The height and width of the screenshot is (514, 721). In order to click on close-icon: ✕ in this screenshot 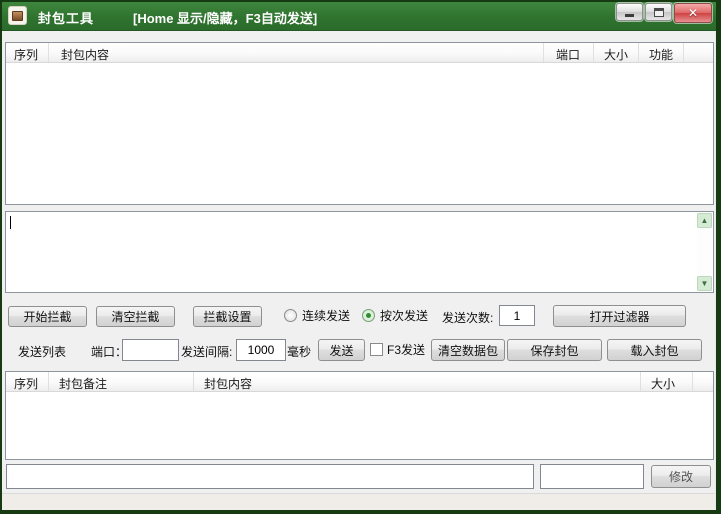, I will do `click(693, 13)`.